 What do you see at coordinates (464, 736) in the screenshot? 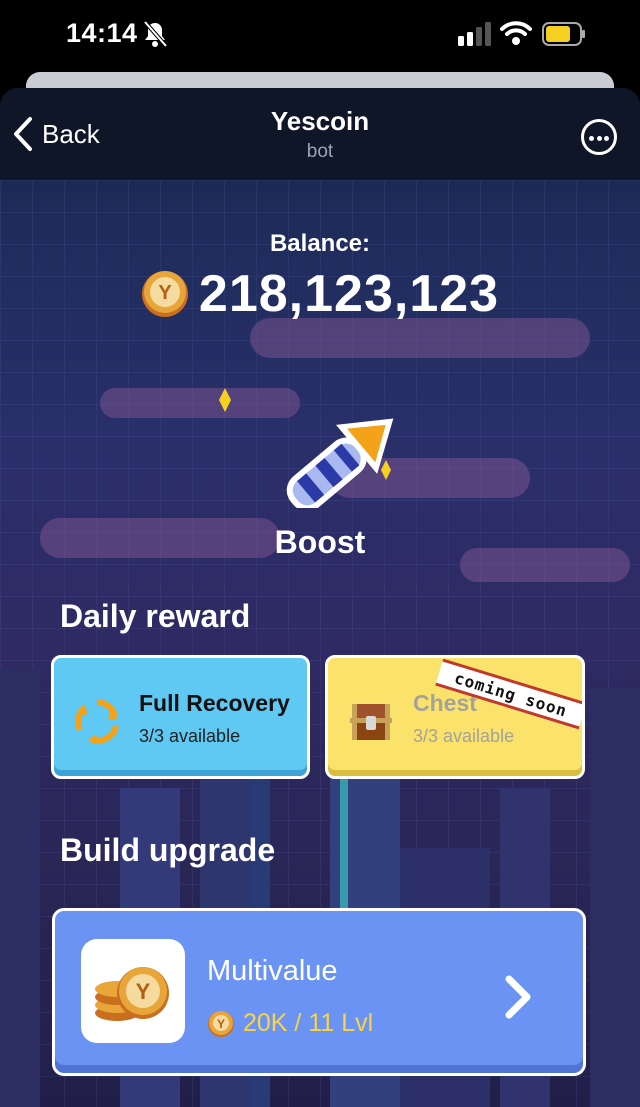
I see `chest-availability: 3/3 available` at bounding box center [464, 736].